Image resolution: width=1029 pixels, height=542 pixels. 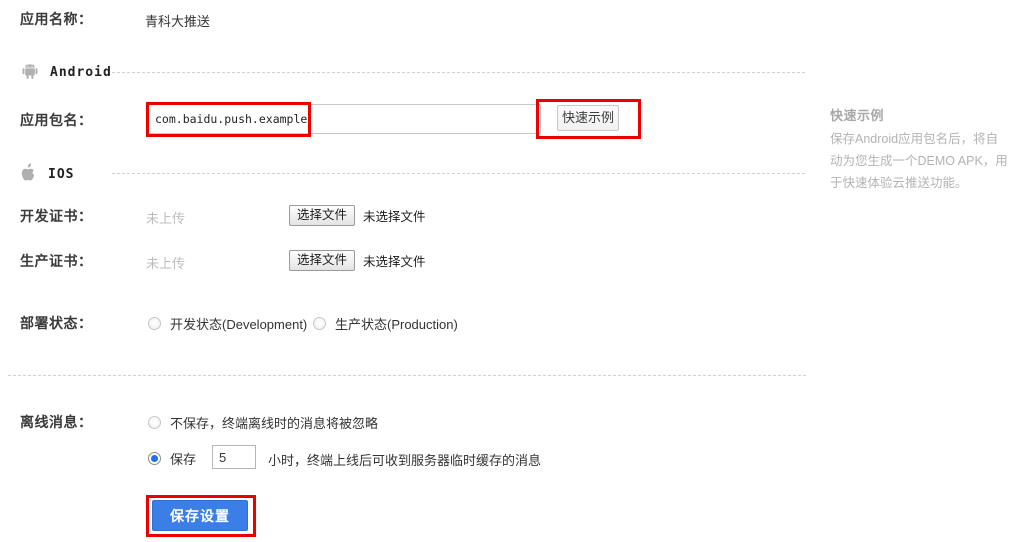 I want to click on ios-section-header: IOS, so click(x=47, y=174).